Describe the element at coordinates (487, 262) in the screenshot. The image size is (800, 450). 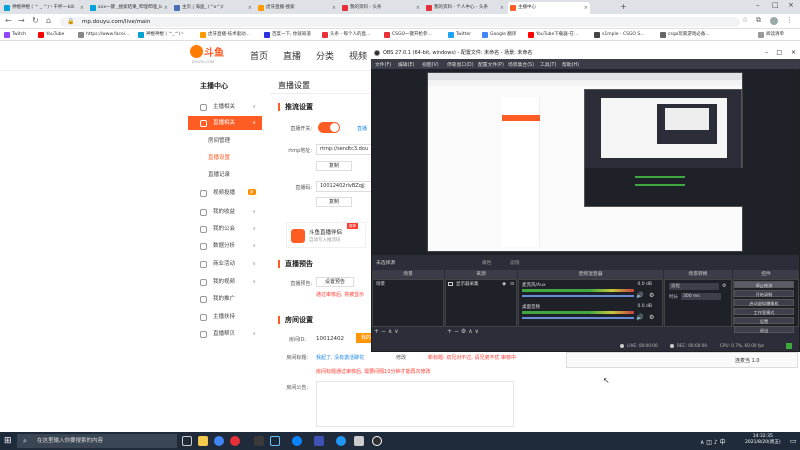
I see `properties-button: 属性` at that location.